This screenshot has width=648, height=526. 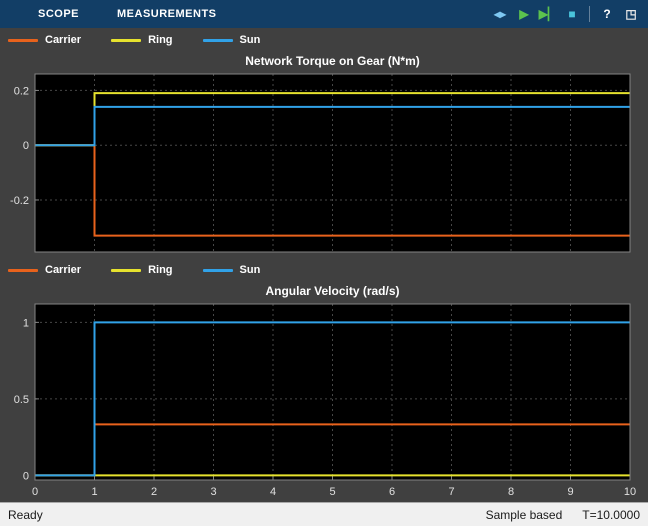 I want to click on y-tick-label: 0.2, so click(x=21, y=91).